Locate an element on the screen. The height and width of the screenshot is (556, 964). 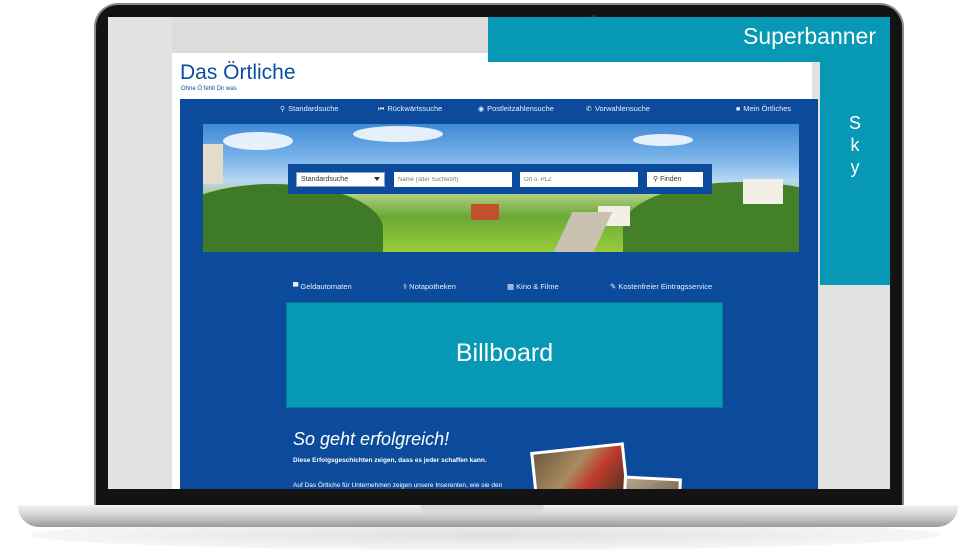
quicklink-kino: ▦ Kino & Filme is located at coordinates (533, 286).